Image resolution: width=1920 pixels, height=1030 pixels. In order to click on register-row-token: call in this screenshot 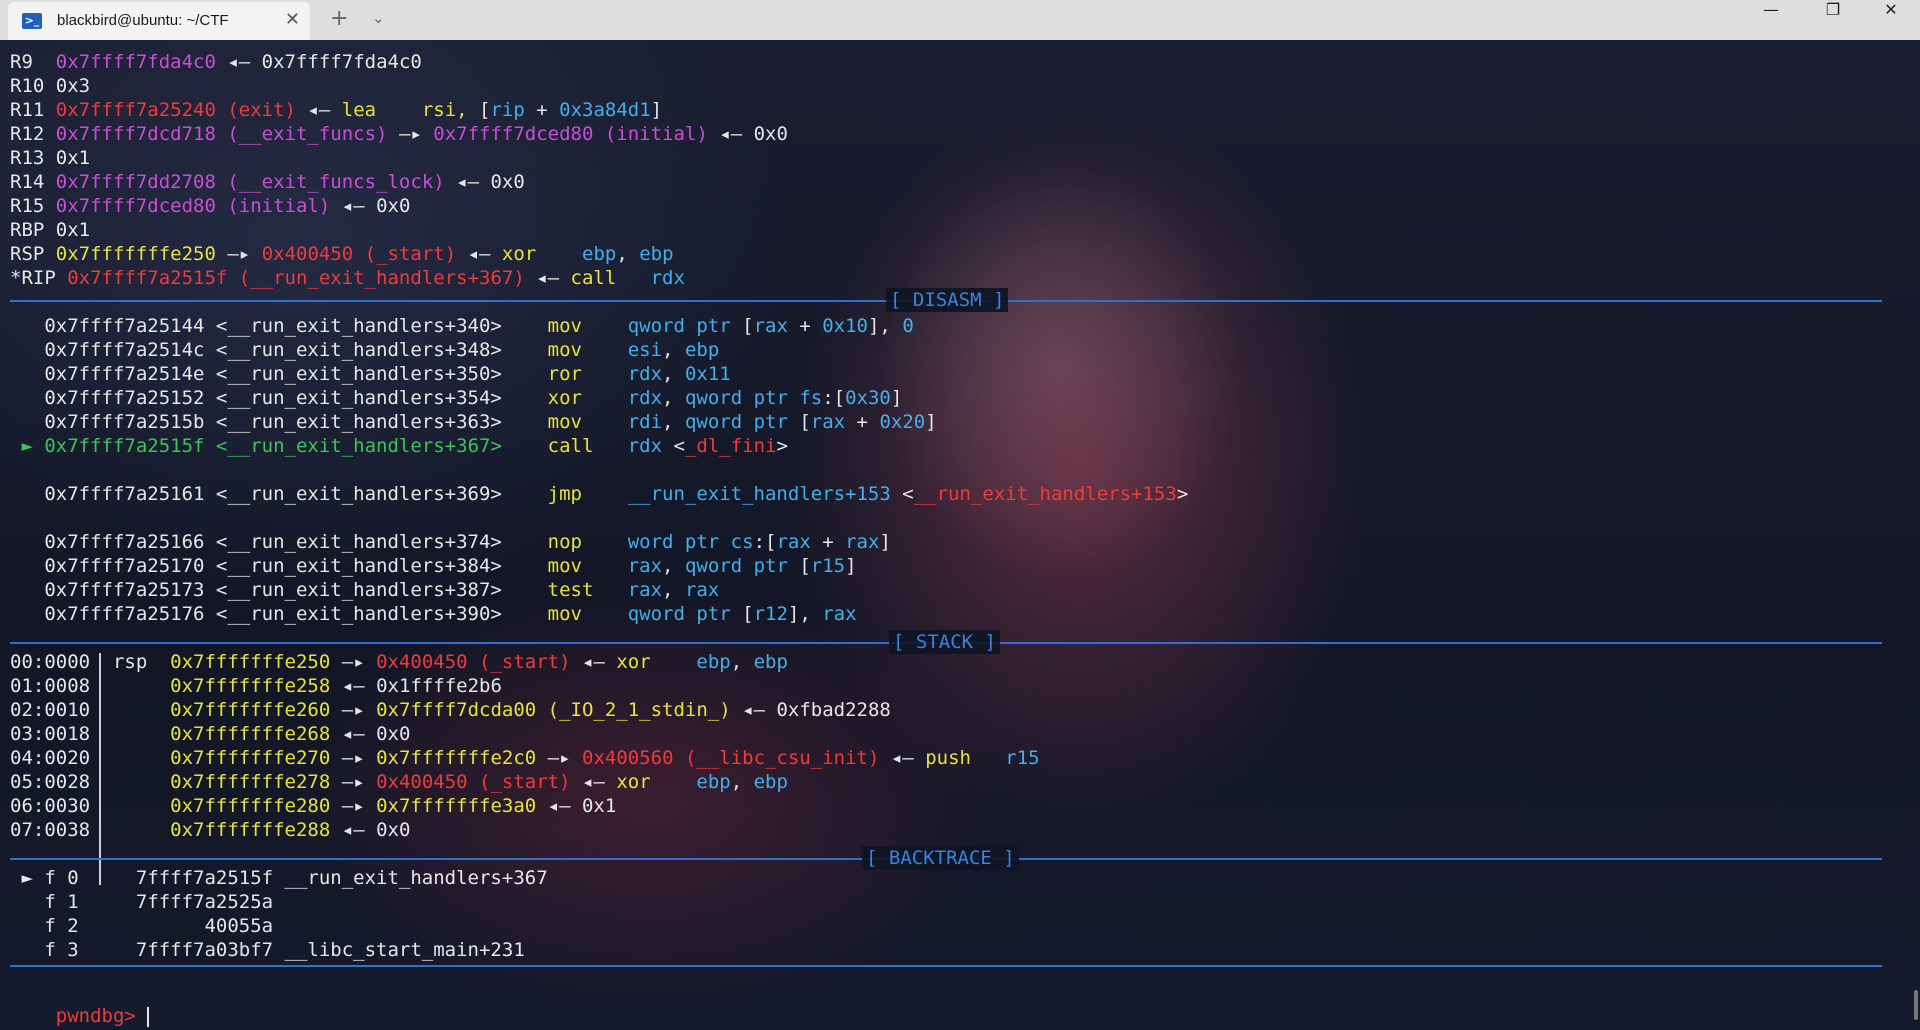, I will do `click(610, 278)`.